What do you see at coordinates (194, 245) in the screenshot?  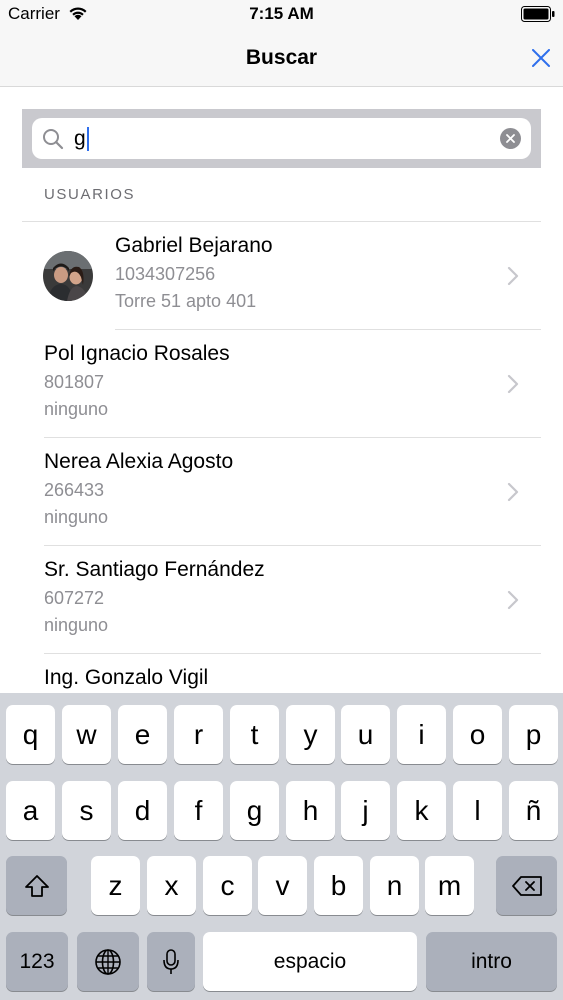 I see `user-name: Gabriel Bejarano` at bounding box center [194, 245].